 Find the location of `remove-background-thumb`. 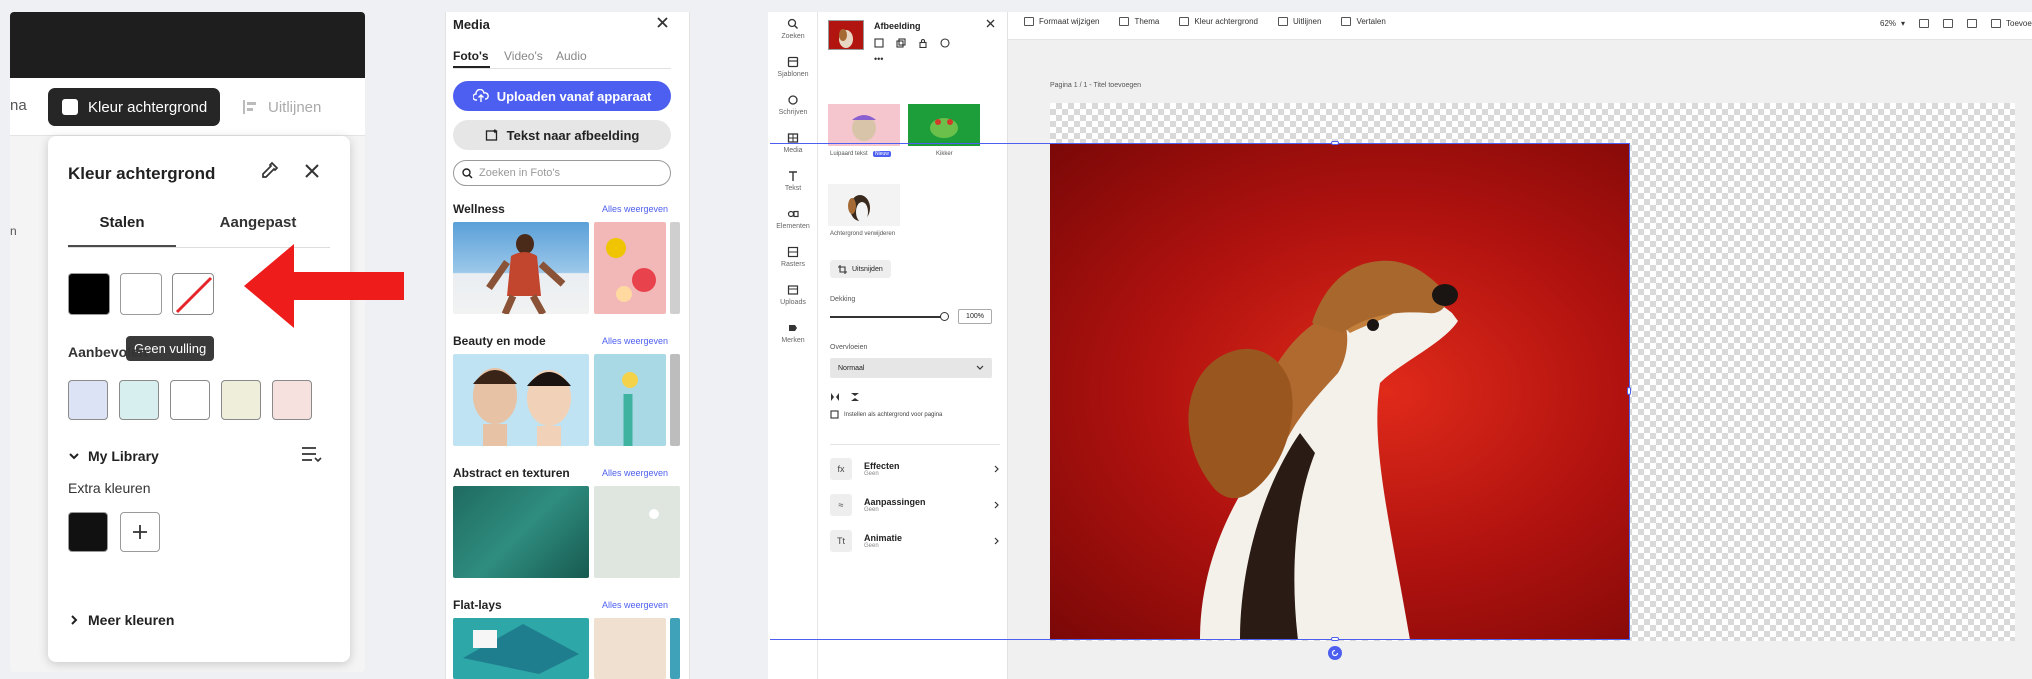

remove-background-thumb is located at coordinates (864, 205).